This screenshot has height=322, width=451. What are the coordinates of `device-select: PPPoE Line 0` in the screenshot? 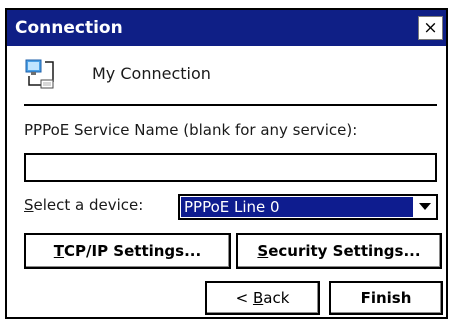 It's located at (308, 207).